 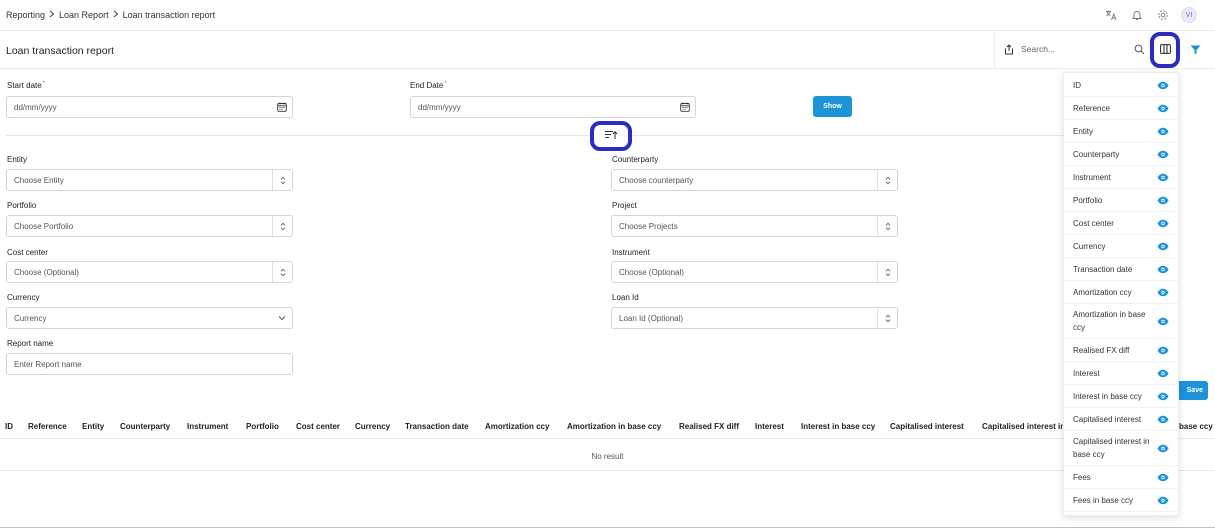 What do you see at coordinates (754, 226) in the screenshot?
I see `project-select: Choose Projects` at bounding box center [754, 226].